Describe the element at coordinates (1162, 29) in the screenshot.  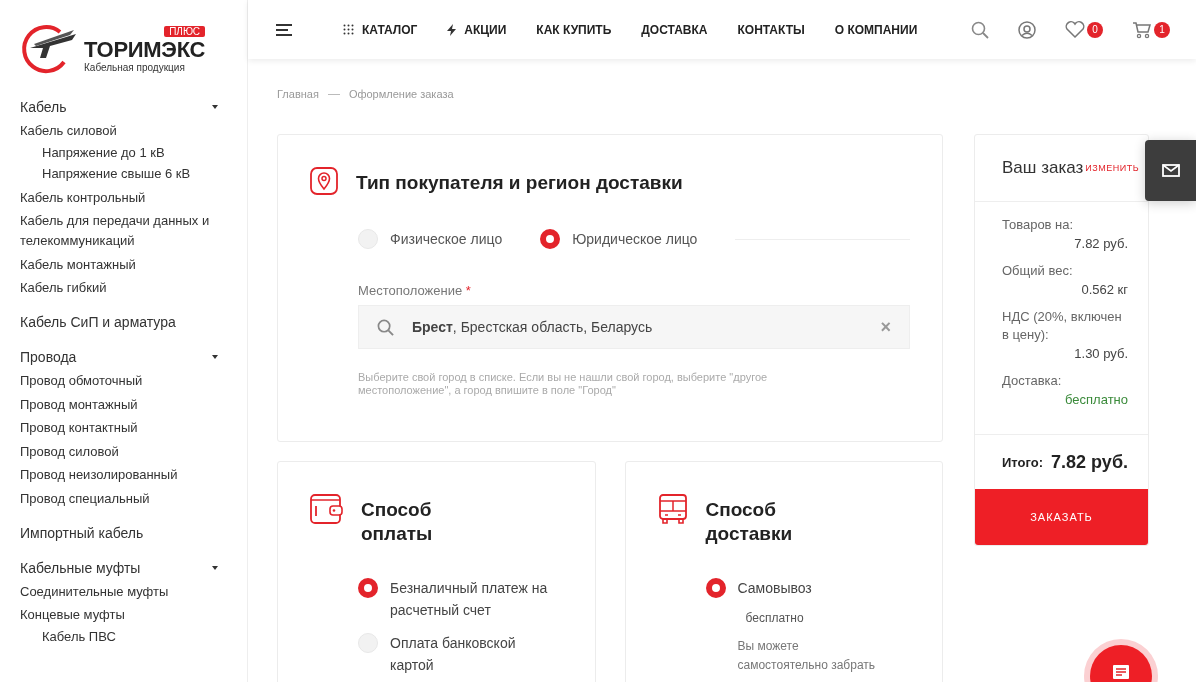
I see `count-badge: 1` at that location.